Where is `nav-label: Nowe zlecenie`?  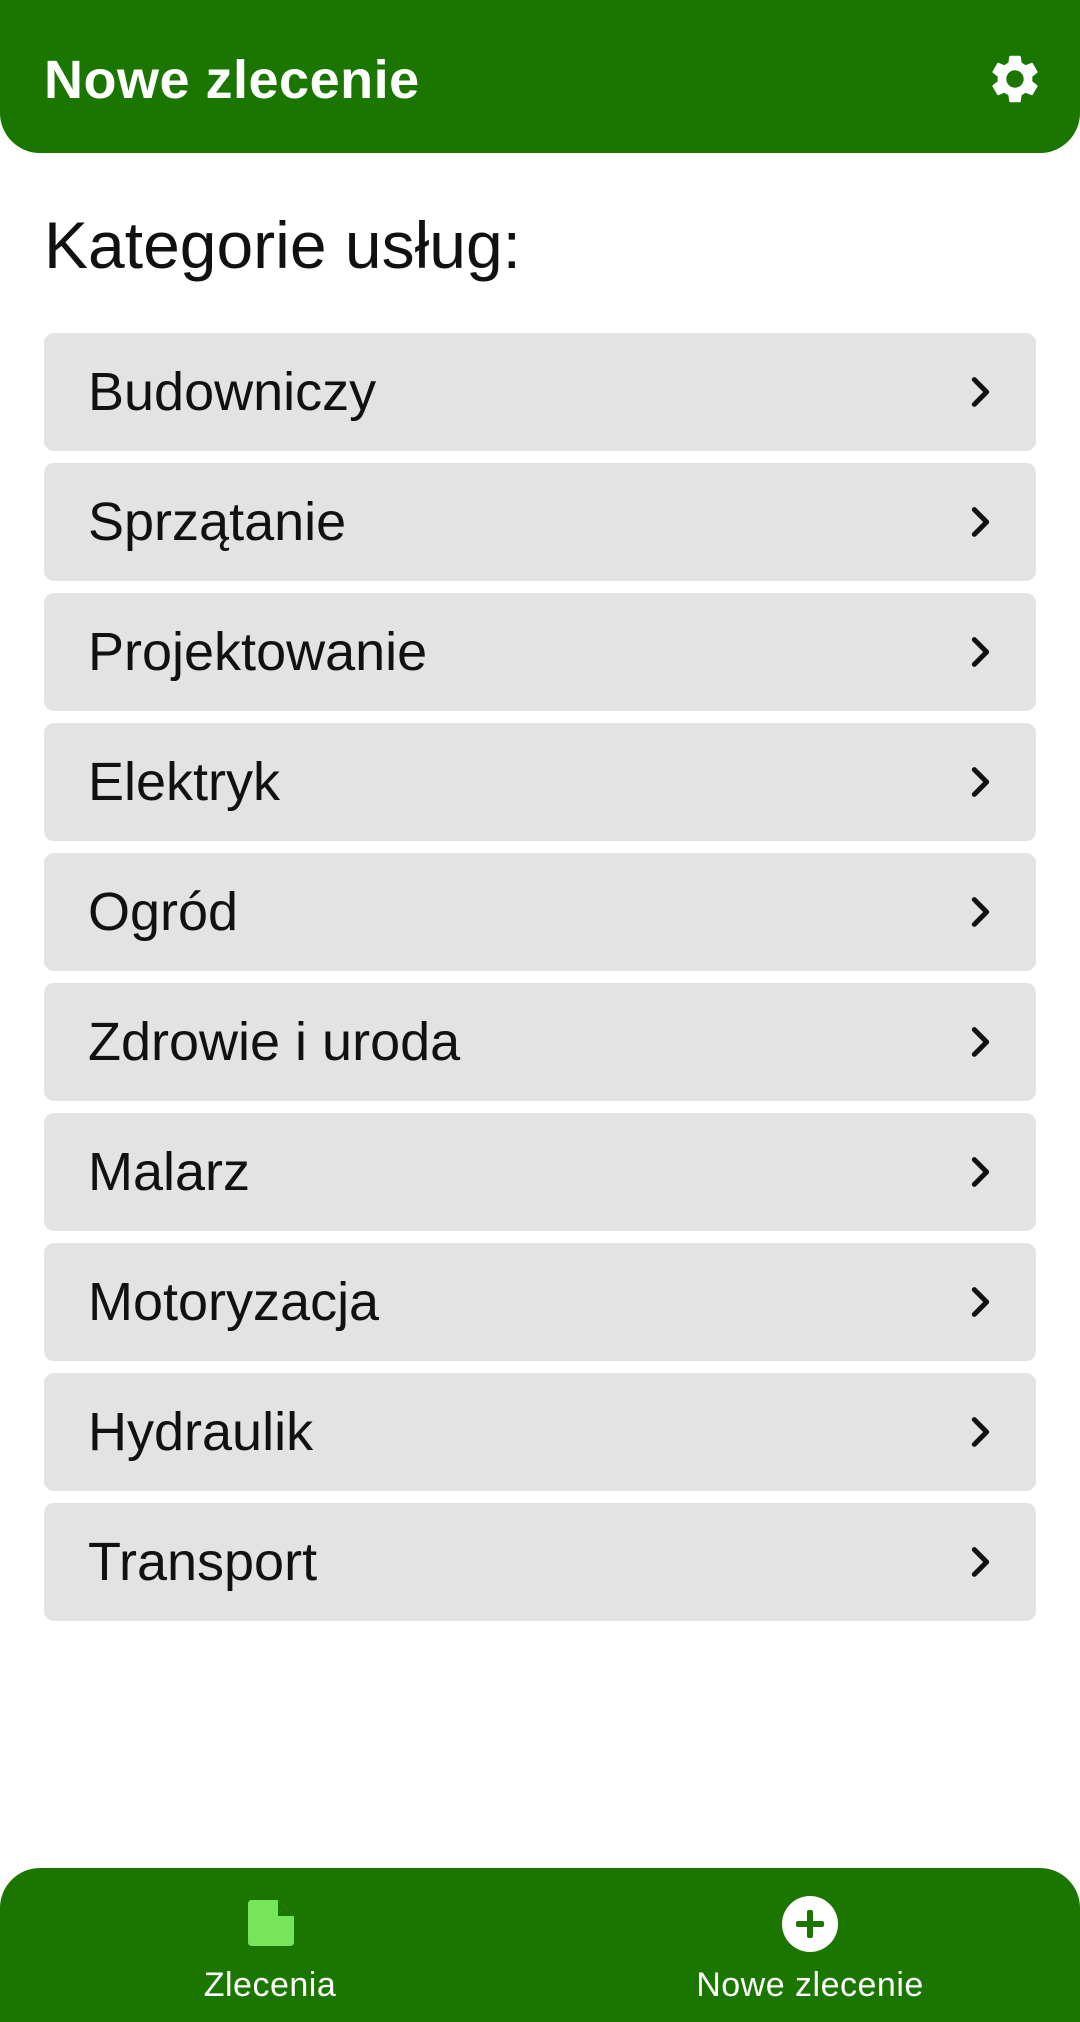
nav-label: Nowe zlecenie is located at coordinates (810, 1985).